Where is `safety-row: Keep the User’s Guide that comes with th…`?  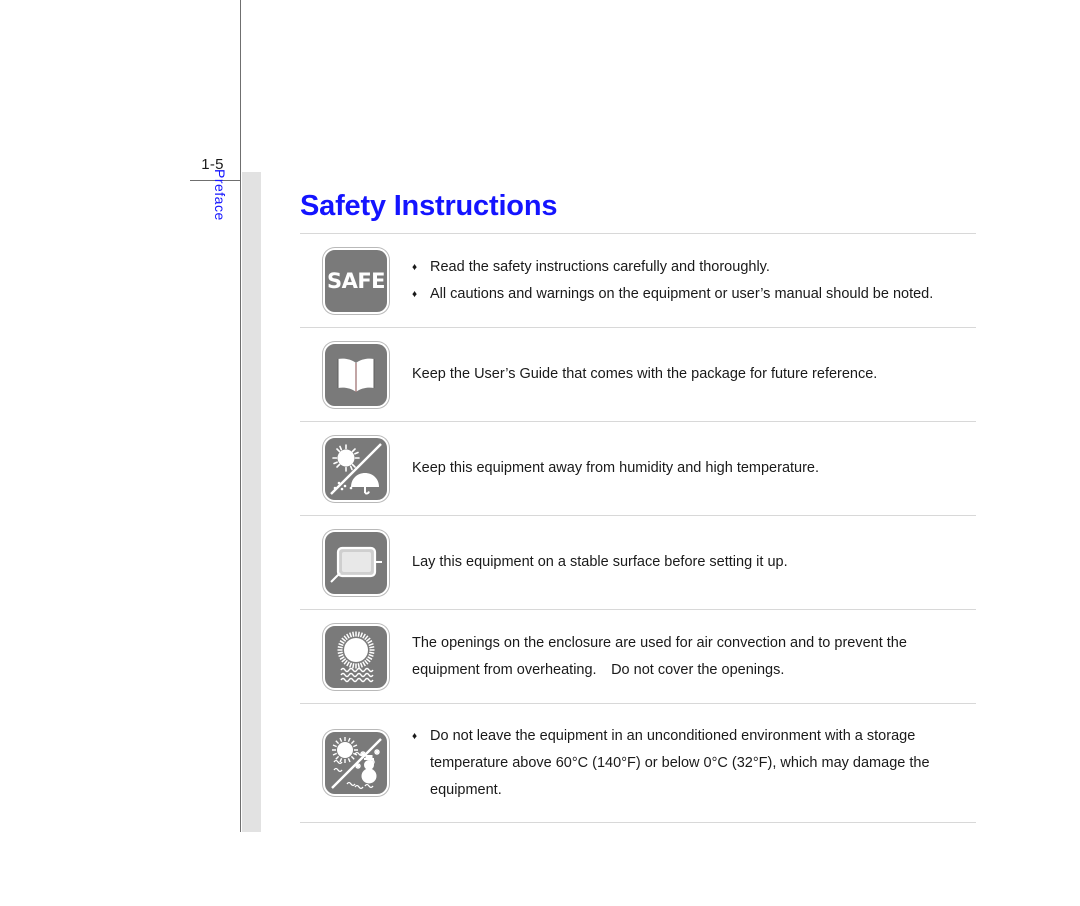 safety-row: Keep the User’s Guide that comes with th… is located at coordinates (638, 375).